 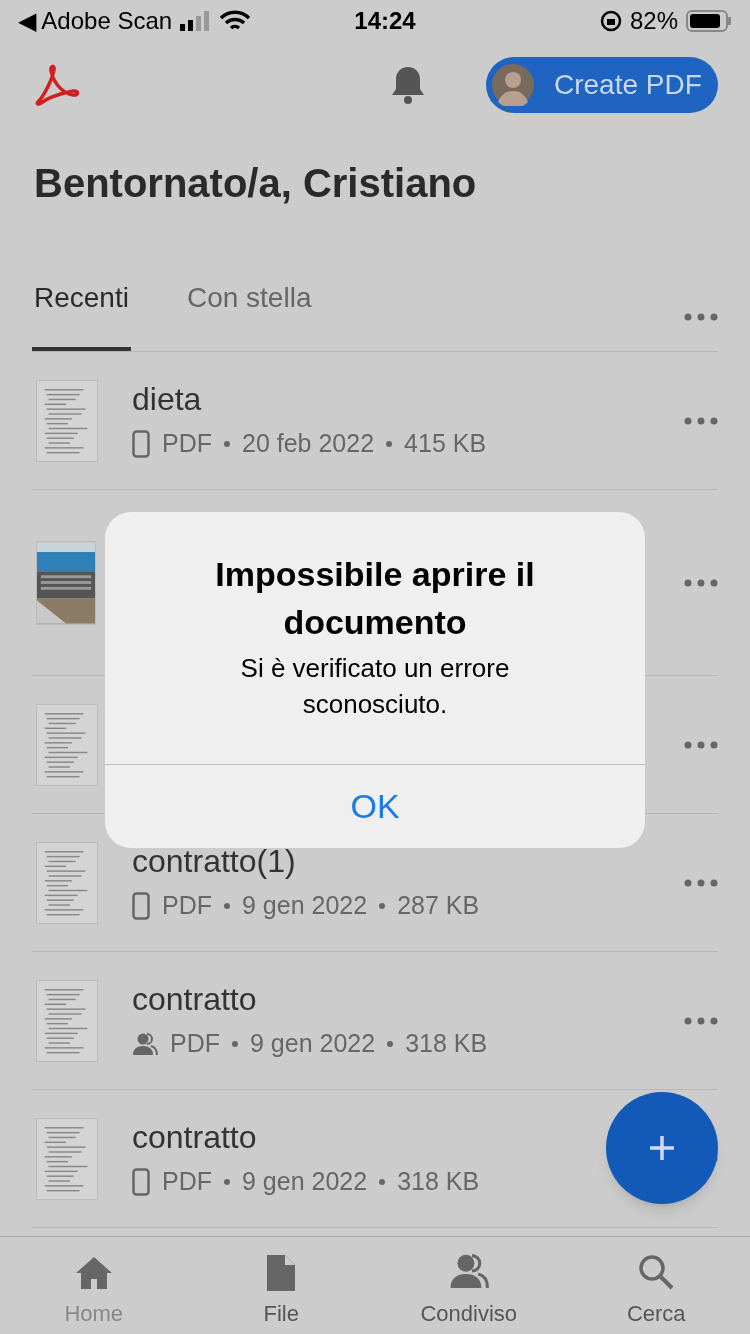 I want to click on nav-tab: Cerca, so click(x=656, y=1285).